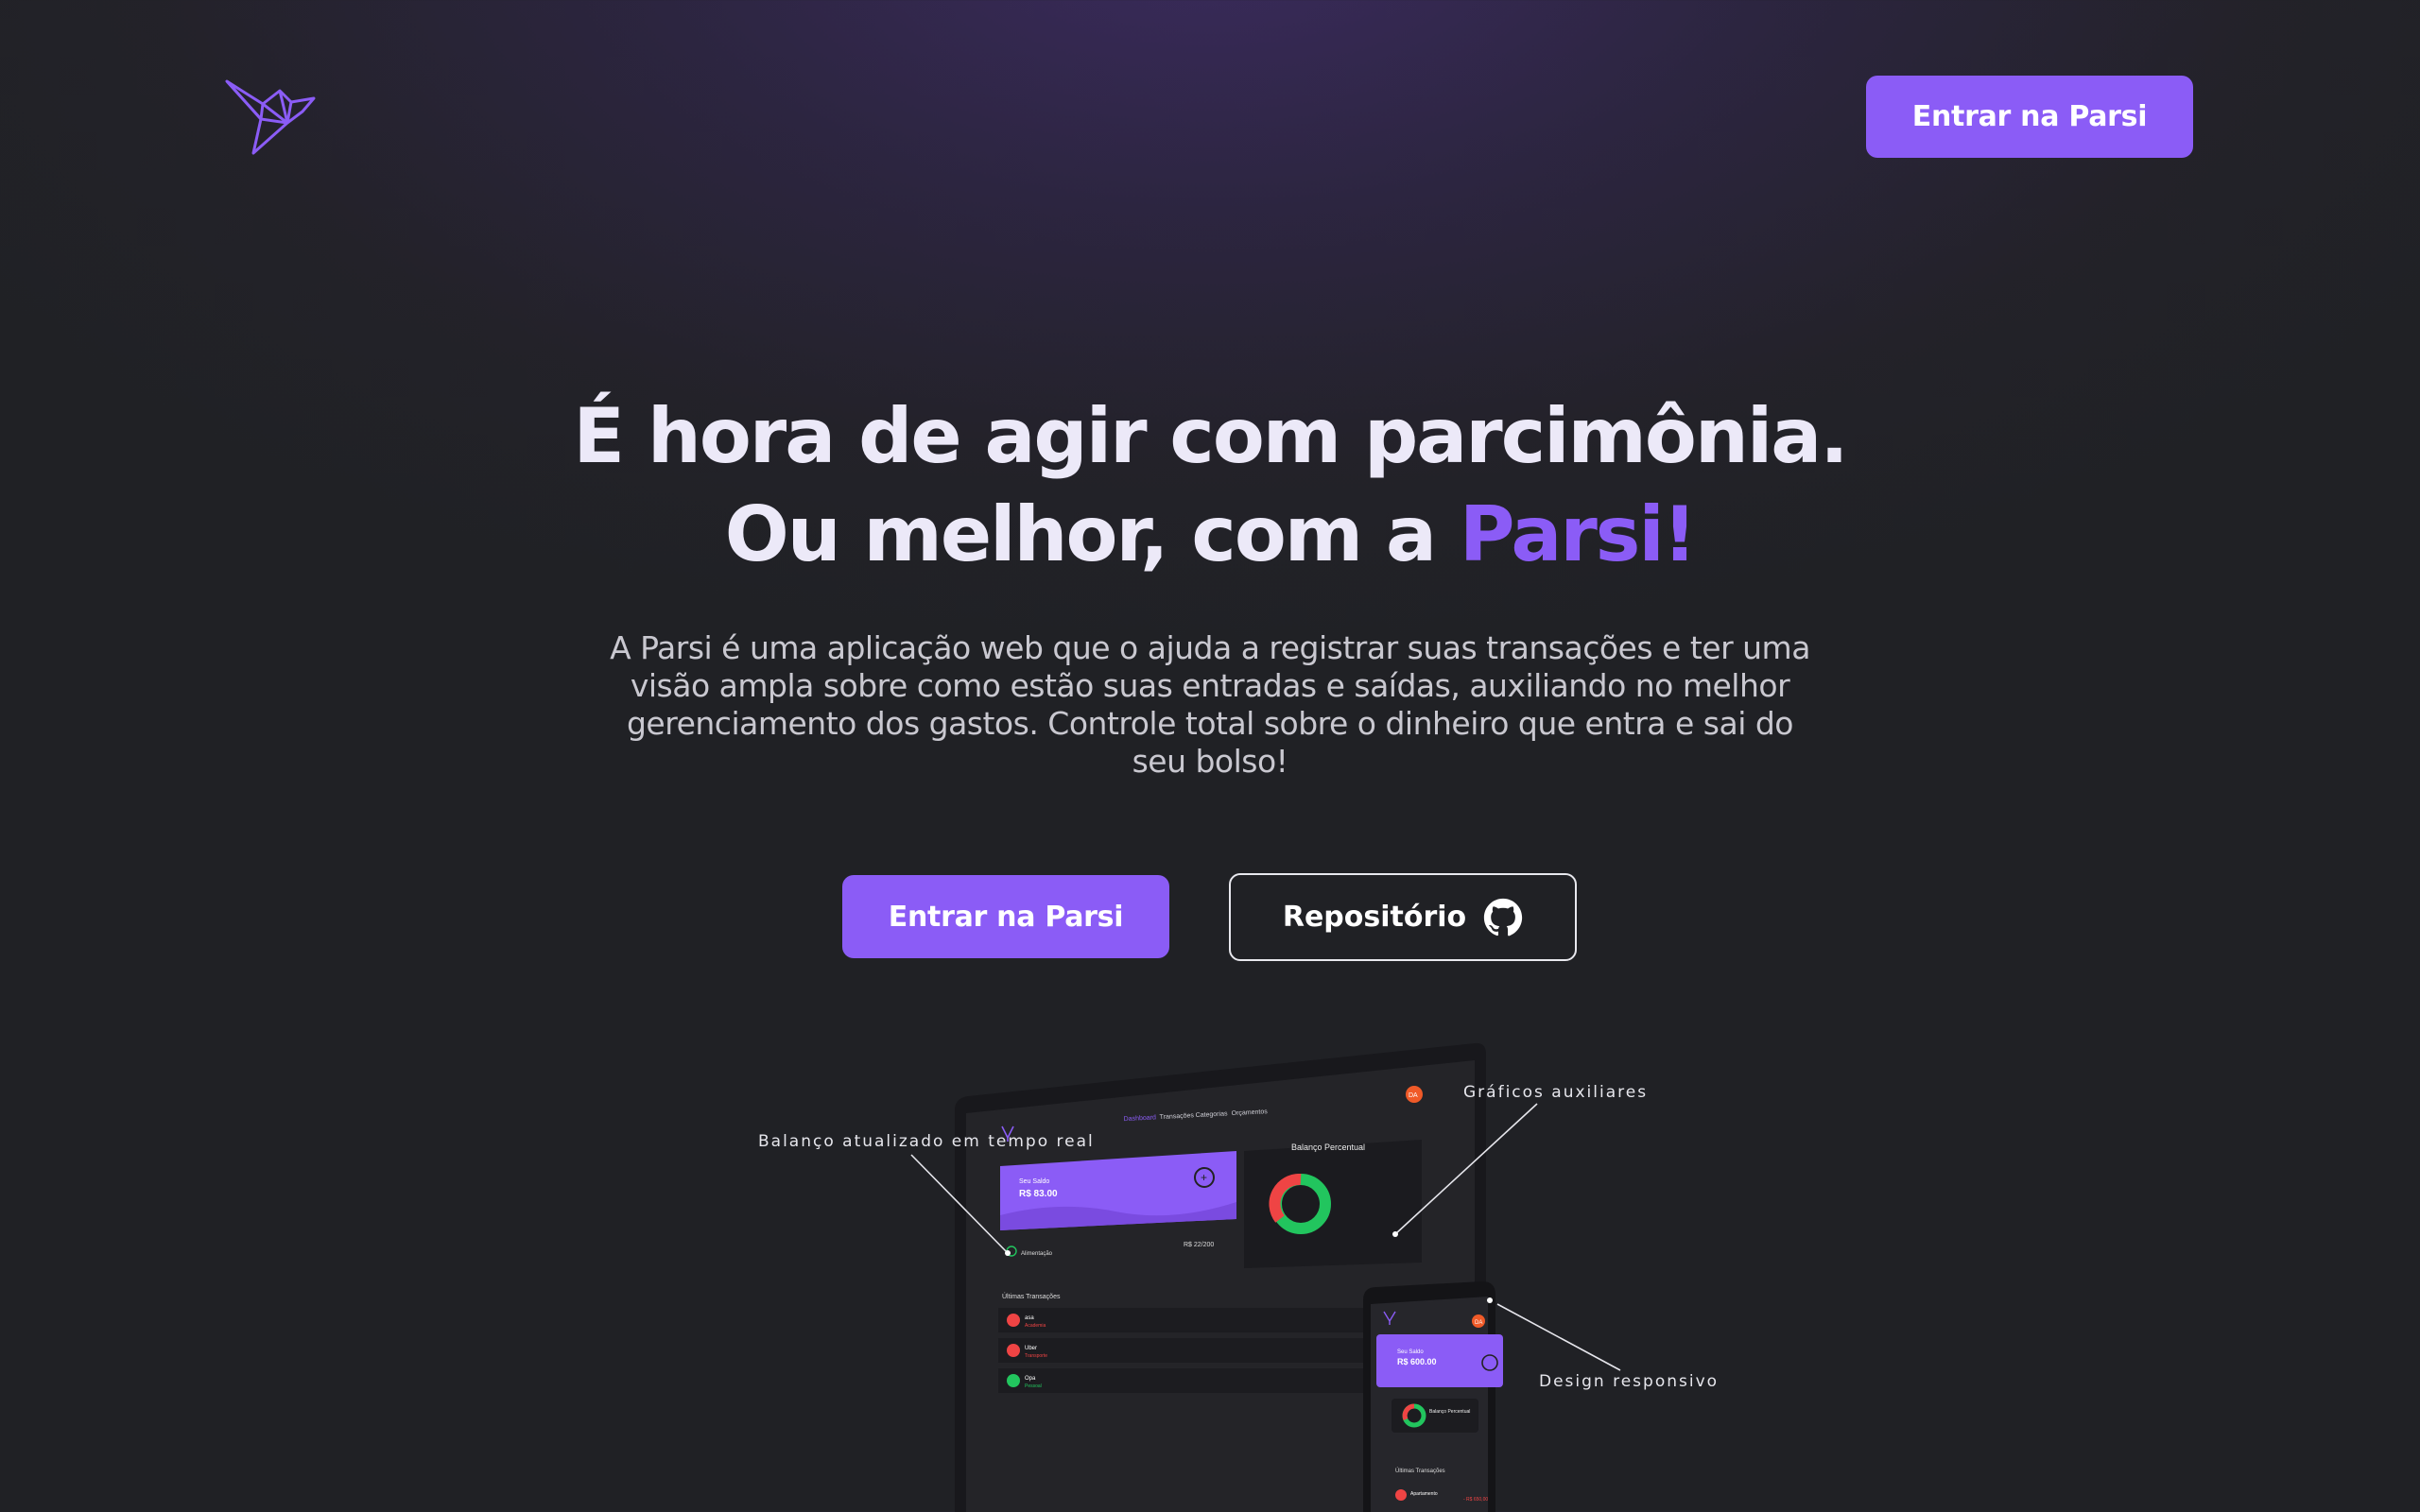 Image resolution: width=2420 pixels, height=1512 pixels. What do you see at coordinates (1413, 1095) in the screenshot?
I see `desktop-avatar-text: DA` at bounding box center [1413, 1095].